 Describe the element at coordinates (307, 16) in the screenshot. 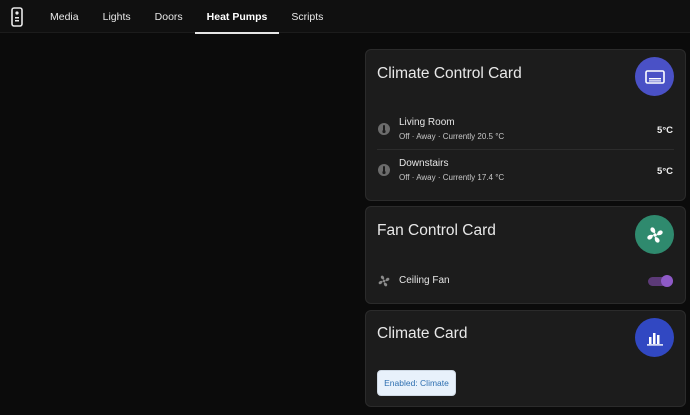

I see `tab-scripts: Scripts` at that location.